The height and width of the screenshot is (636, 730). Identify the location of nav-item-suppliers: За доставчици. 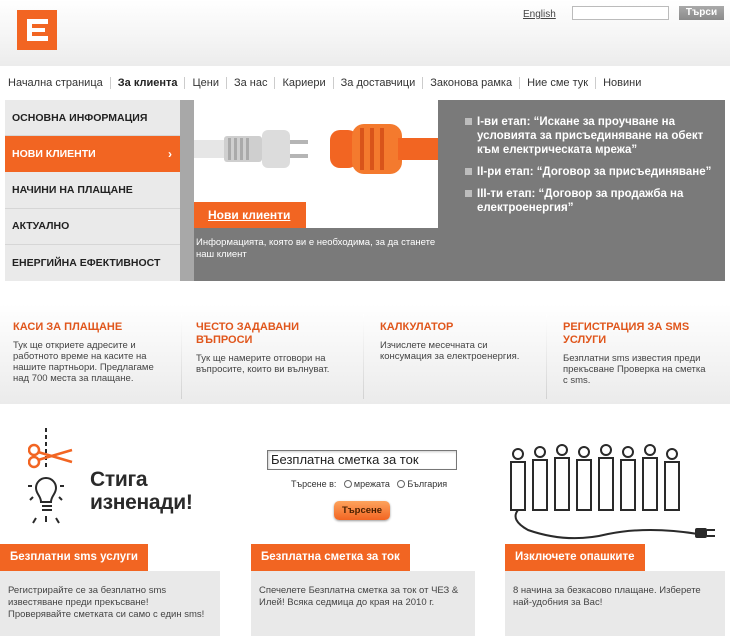
(377, 83).